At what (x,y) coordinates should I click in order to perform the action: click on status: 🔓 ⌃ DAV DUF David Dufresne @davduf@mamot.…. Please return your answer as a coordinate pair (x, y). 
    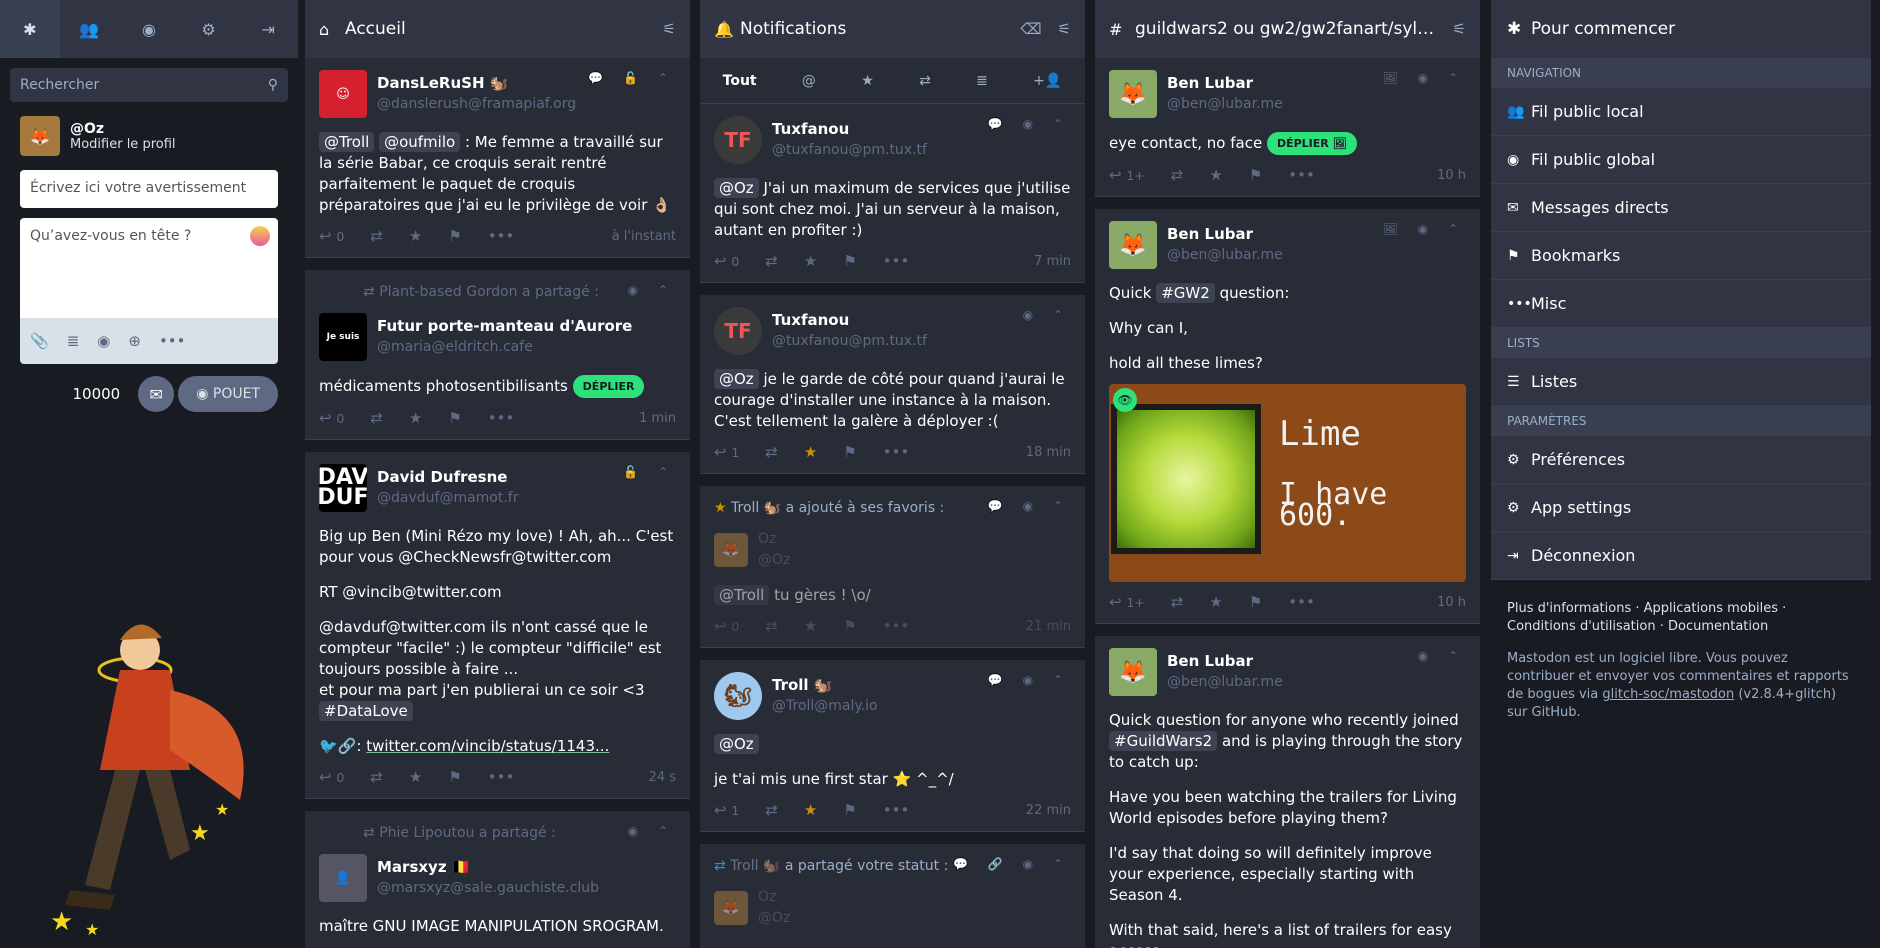
    Looking at the image, I should click on (497, 625).